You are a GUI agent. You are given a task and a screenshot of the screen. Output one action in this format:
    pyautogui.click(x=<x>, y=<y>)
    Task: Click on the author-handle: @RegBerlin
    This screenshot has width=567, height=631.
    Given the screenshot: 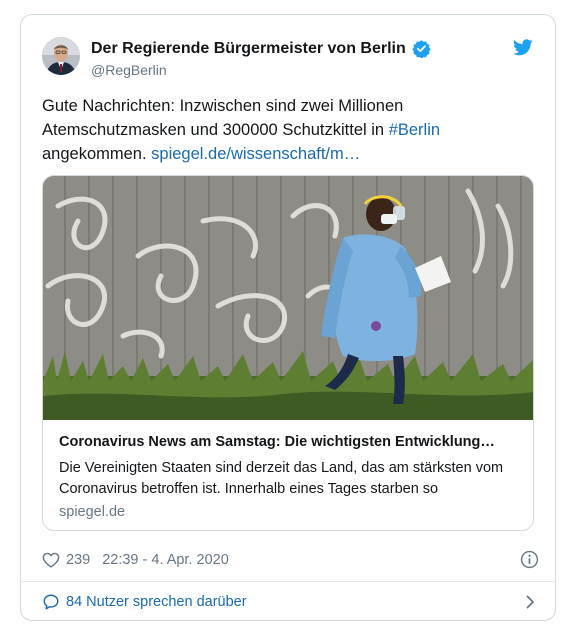 What is the action you would take?
    pyautogui.click(x=129, y=70)
    